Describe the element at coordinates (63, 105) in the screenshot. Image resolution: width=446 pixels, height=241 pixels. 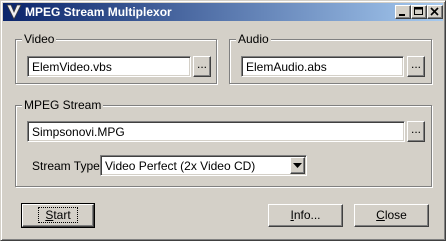
I see `mpeg-stream-group-label: MPEG Stream` at that location.